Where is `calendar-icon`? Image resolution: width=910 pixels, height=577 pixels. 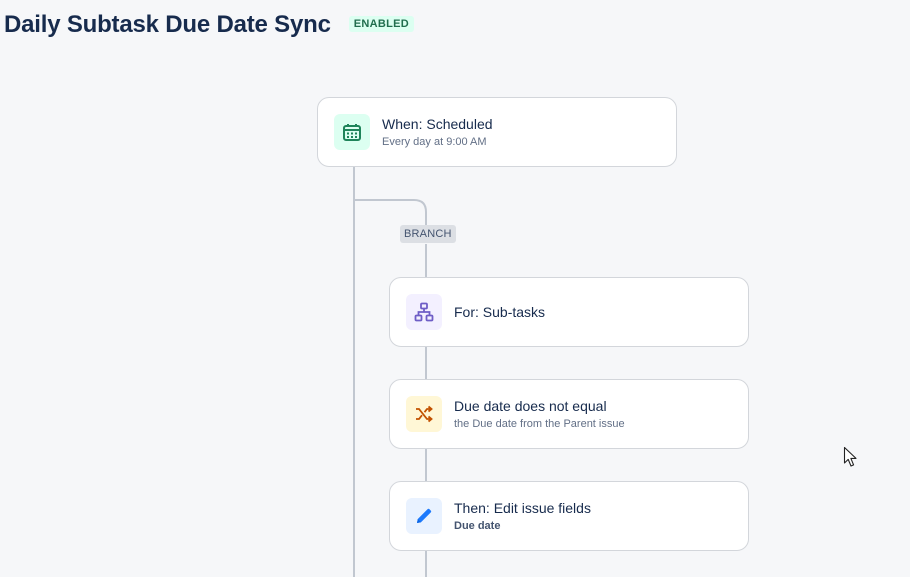 calendar-icon is located at coordinates (352, 132).